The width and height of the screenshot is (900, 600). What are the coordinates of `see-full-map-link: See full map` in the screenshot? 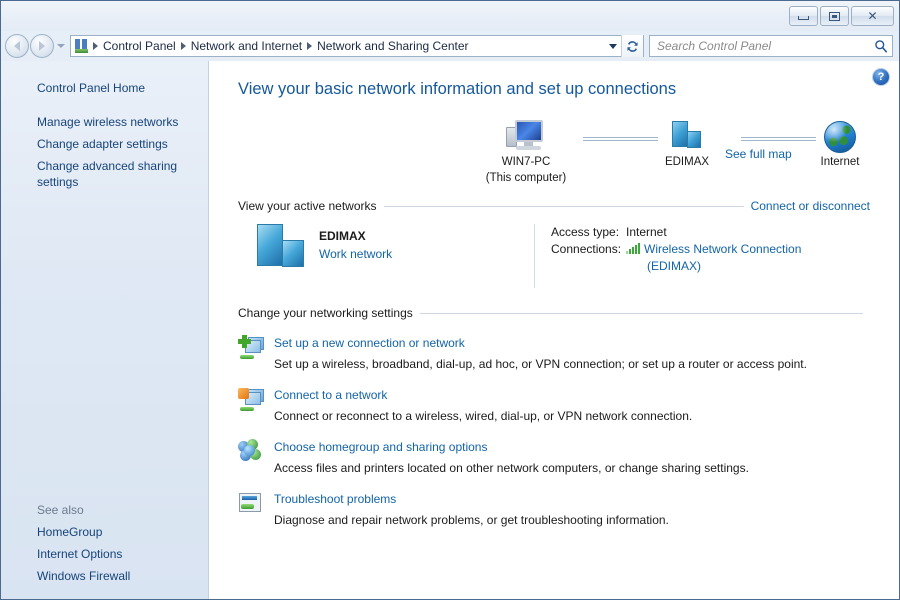 It's located at (758, 154).